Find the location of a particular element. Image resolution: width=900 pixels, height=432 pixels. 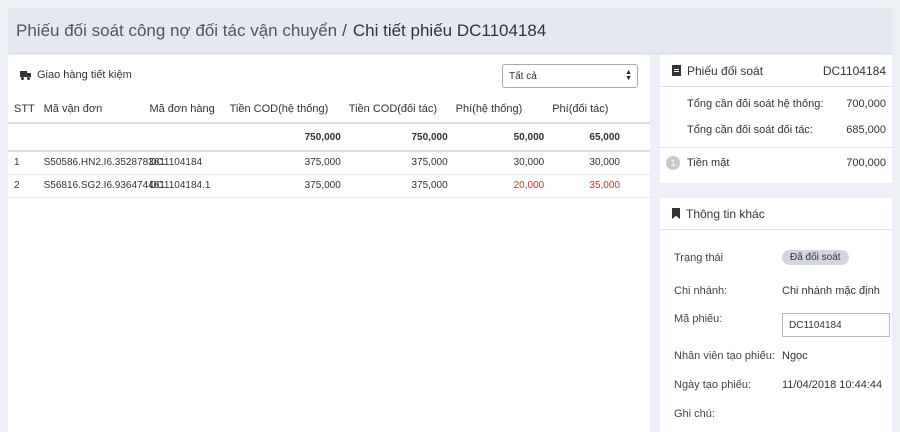

page-title: Chi tiết phiếu DC1104184 is located at coordinates (449, 30).